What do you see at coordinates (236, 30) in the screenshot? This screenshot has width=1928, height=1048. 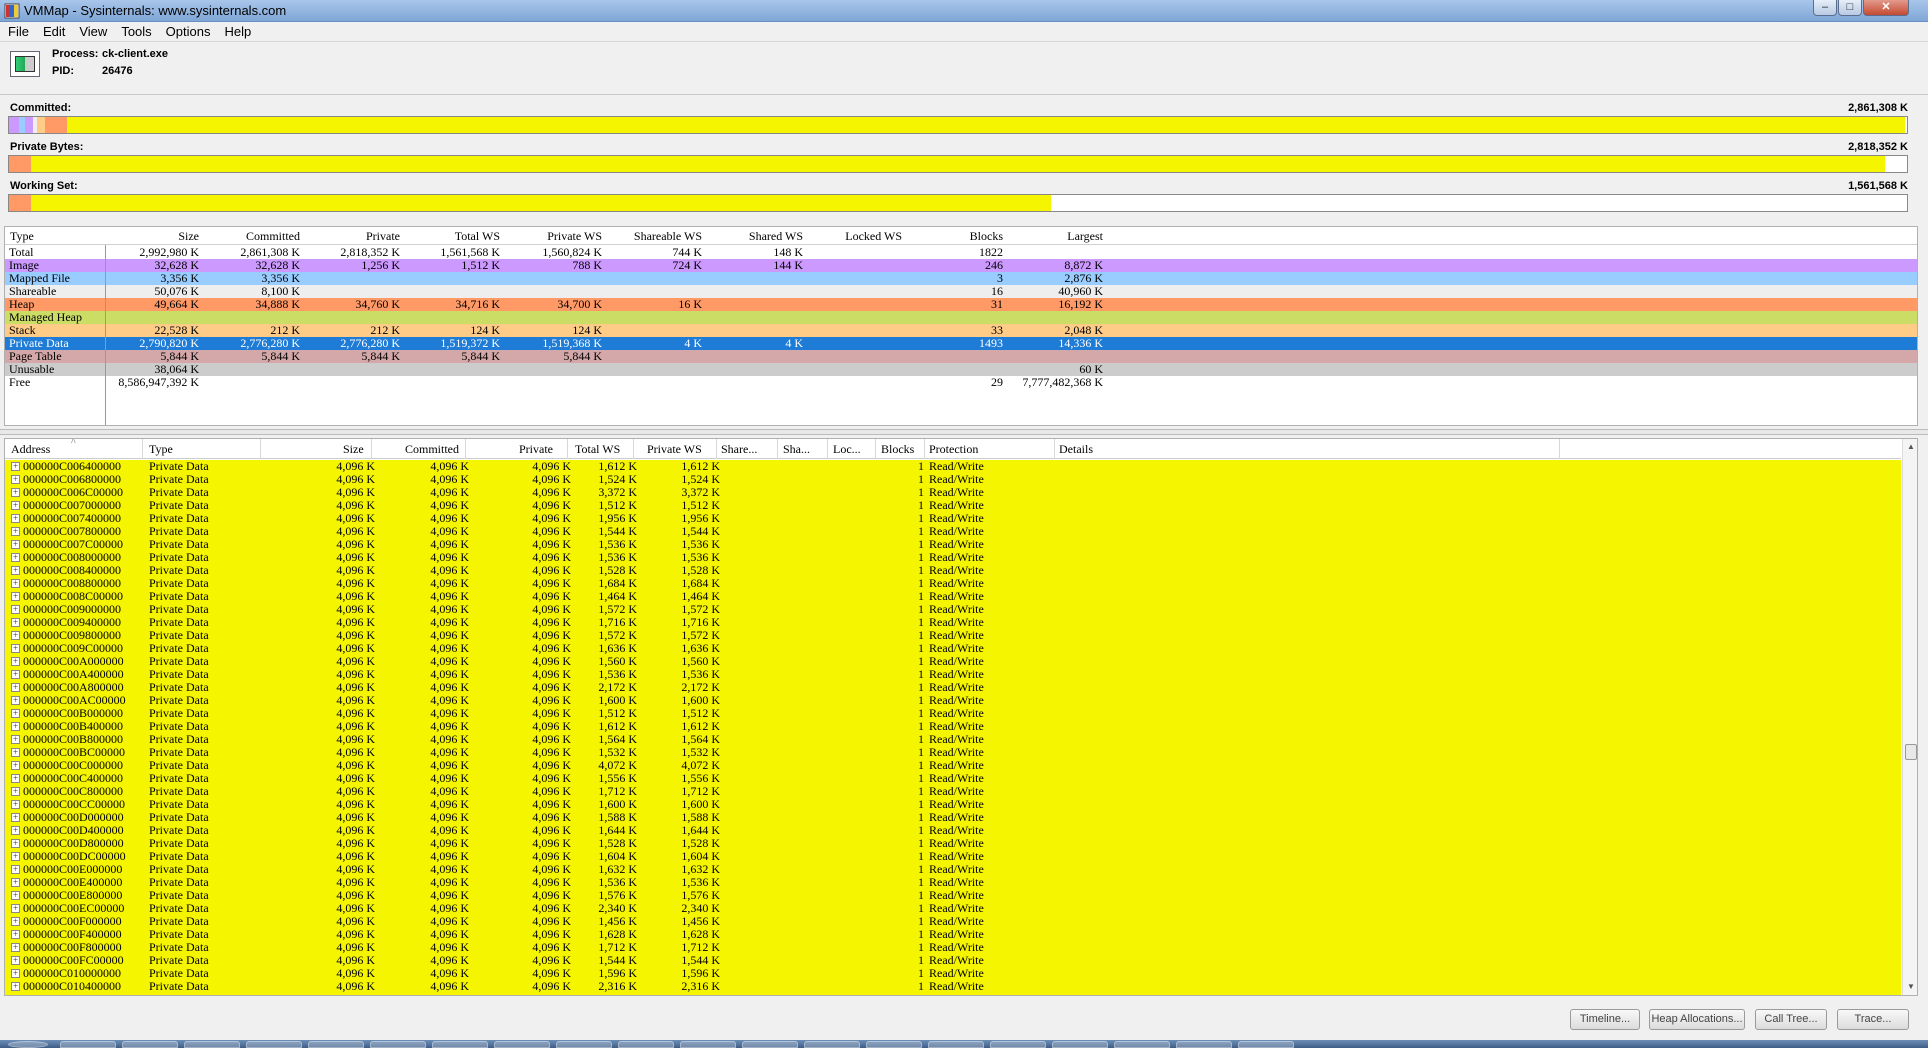 I see `menu-help: Help` at bounding box center [236, 30].